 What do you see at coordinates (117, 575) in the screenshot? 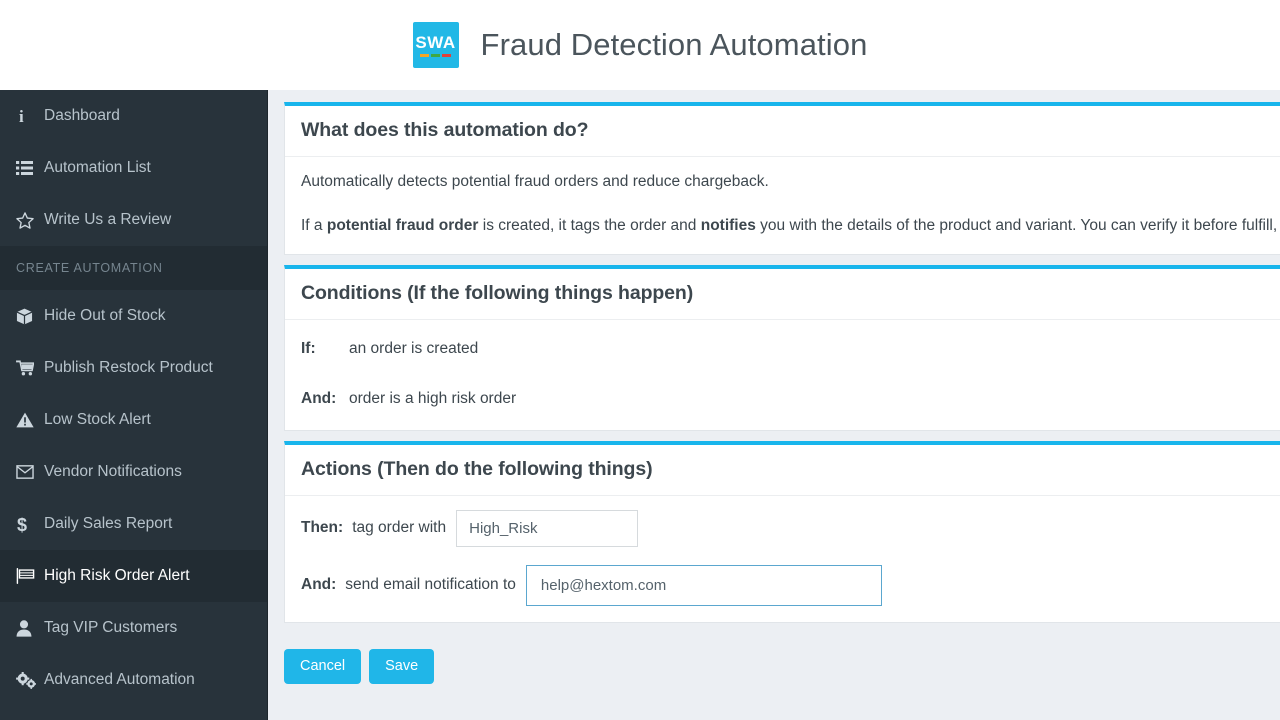
I see `sidebar-item-label: High Risk Order Alert` at bounding box center [117, 575].